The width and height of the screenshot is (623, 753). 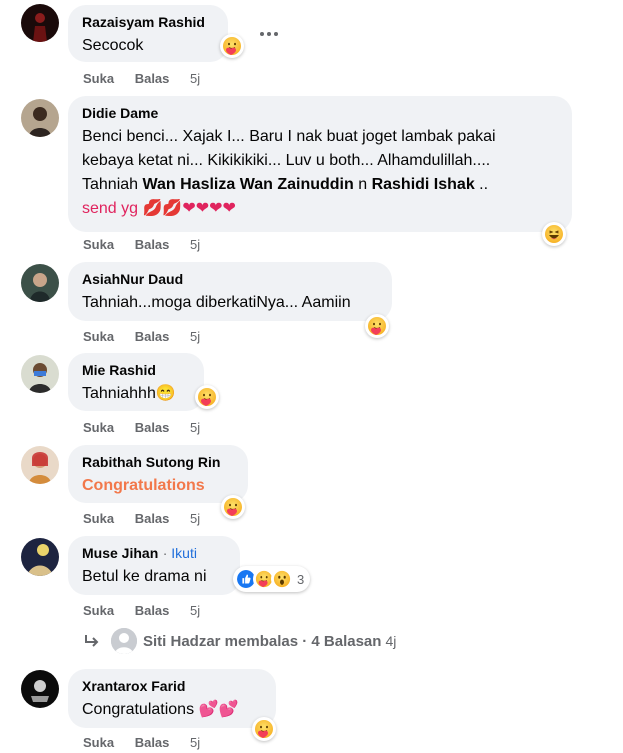 I want to click on comment-bubble: Mie Rashid Tahniahhh😁, so click(x=136, y=382).